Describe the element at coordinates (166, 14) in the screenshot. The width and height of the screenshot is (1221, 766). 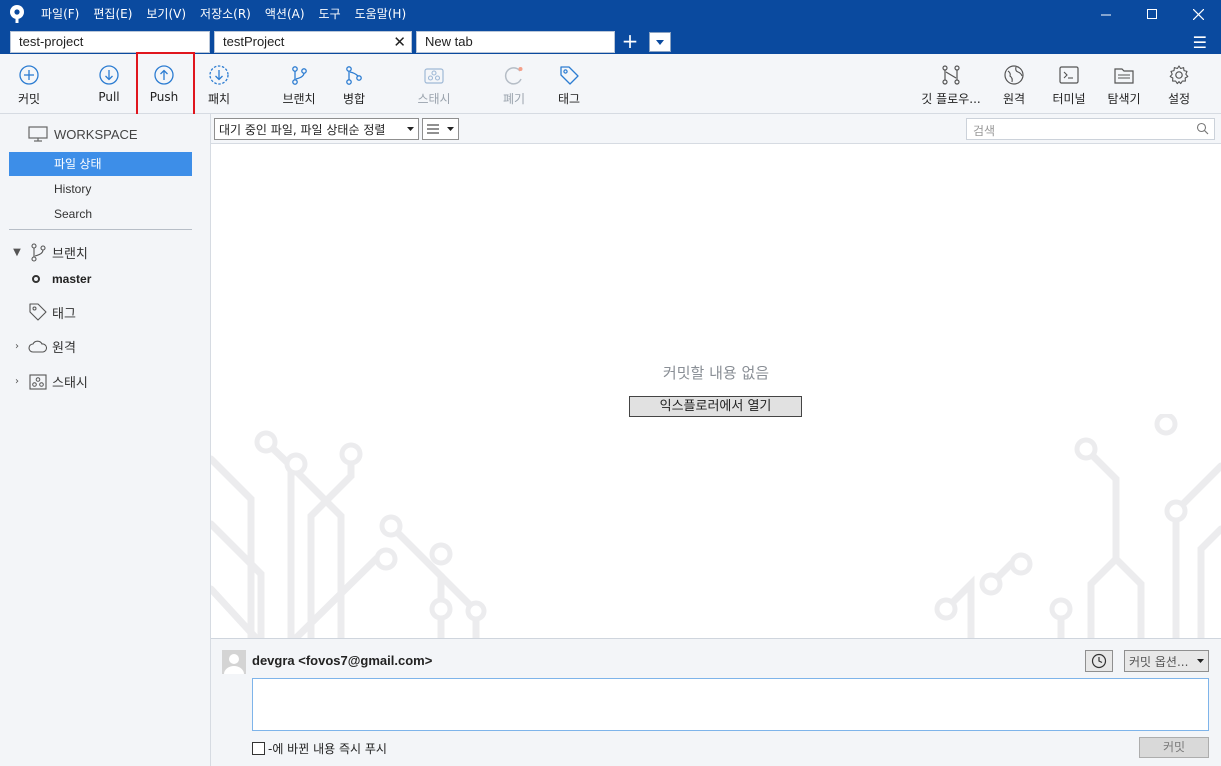
I see `menu-view: 보기(V)` at that location.